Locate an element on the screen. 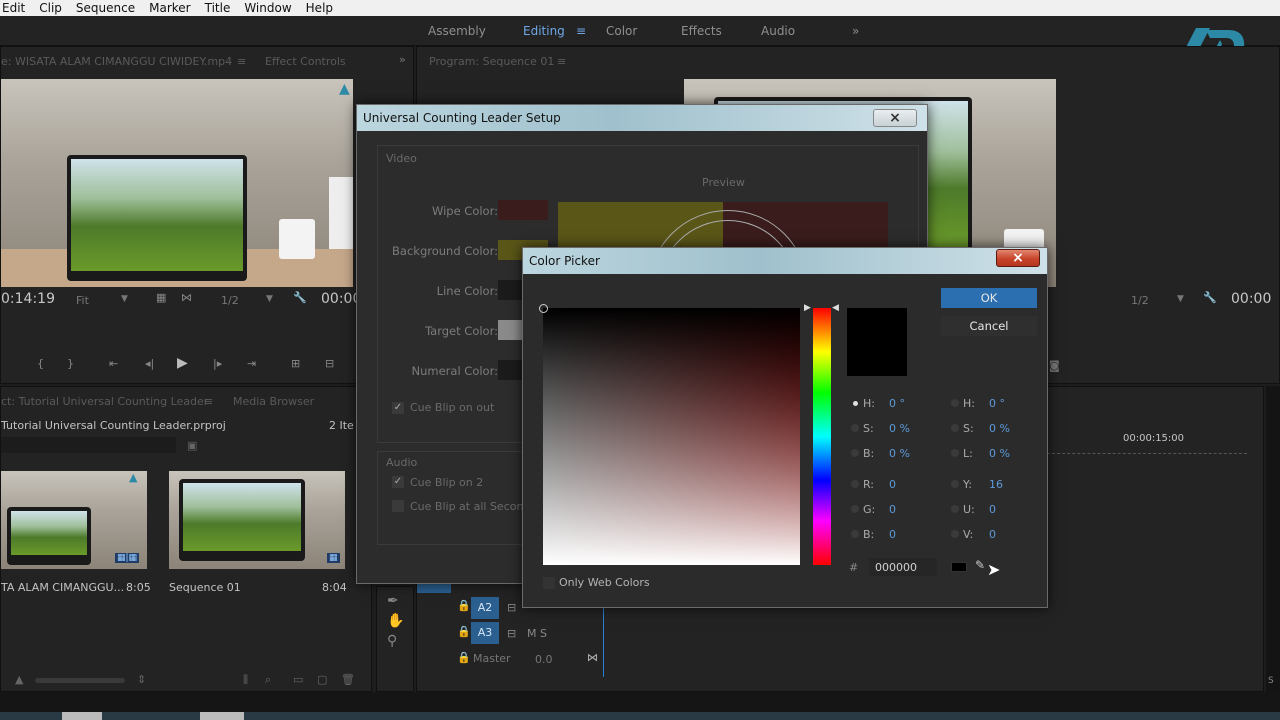 Image resolution: width=1280 pixels, height=720 pixels. go-to-out-icon: ⇥ is located at coordinates (251, 363).